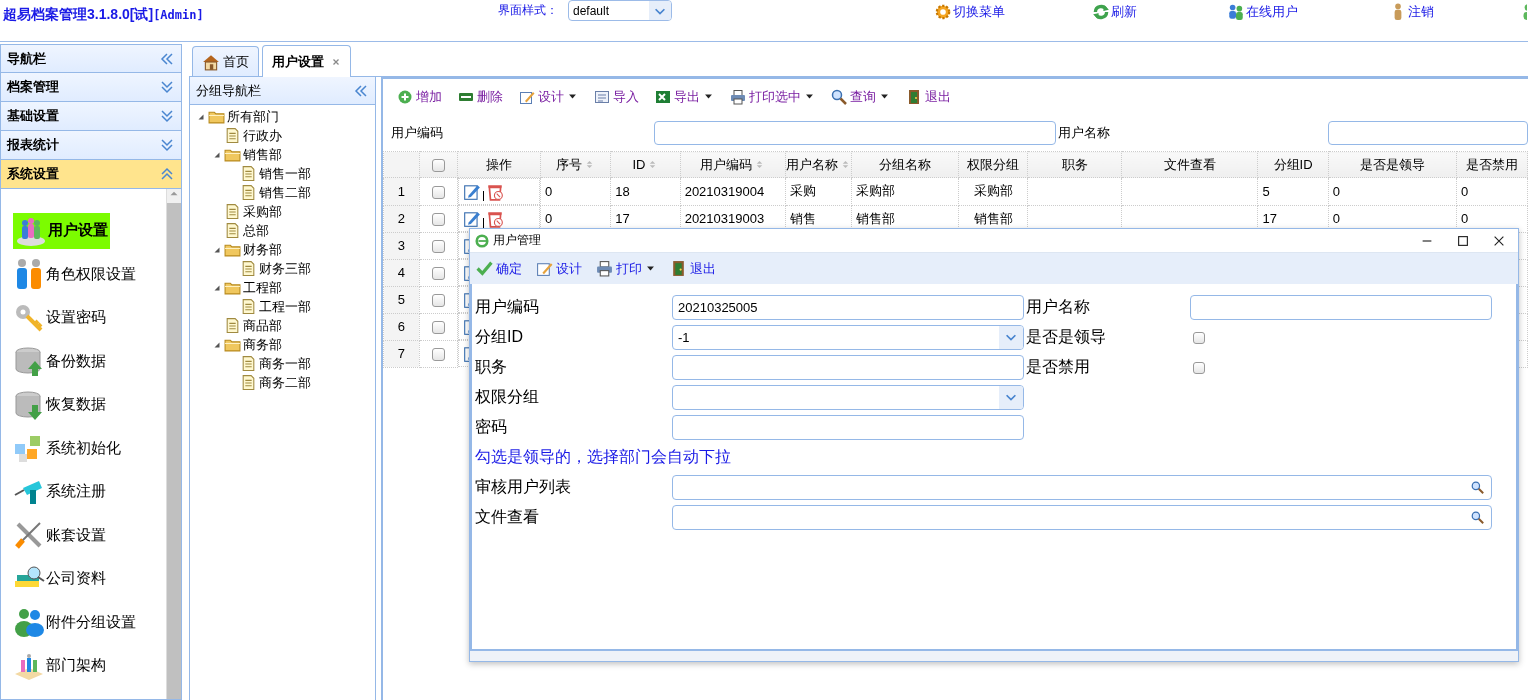  What do you see at coordinates (91, 86) in the screenshot?
I see `accordion-header: 档案管理` at bounding box center [91, 86].